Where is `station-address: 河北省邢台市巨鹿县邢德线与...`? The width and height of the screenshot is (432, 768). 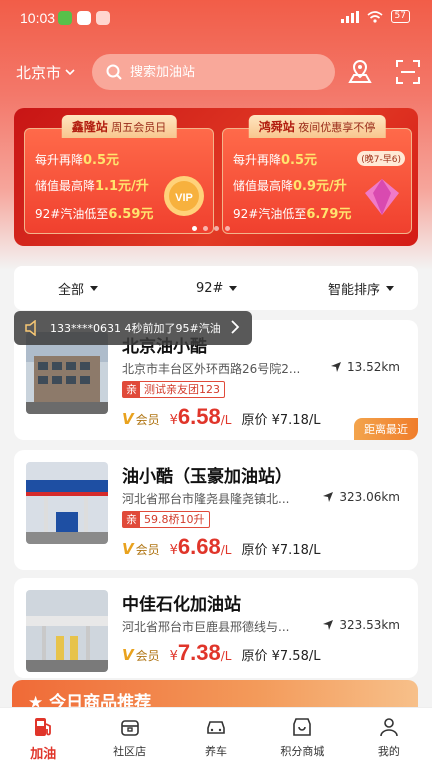 station-address: 河北省邢台市巨鹿县邢德线与... is located at coordinates (206, 627).